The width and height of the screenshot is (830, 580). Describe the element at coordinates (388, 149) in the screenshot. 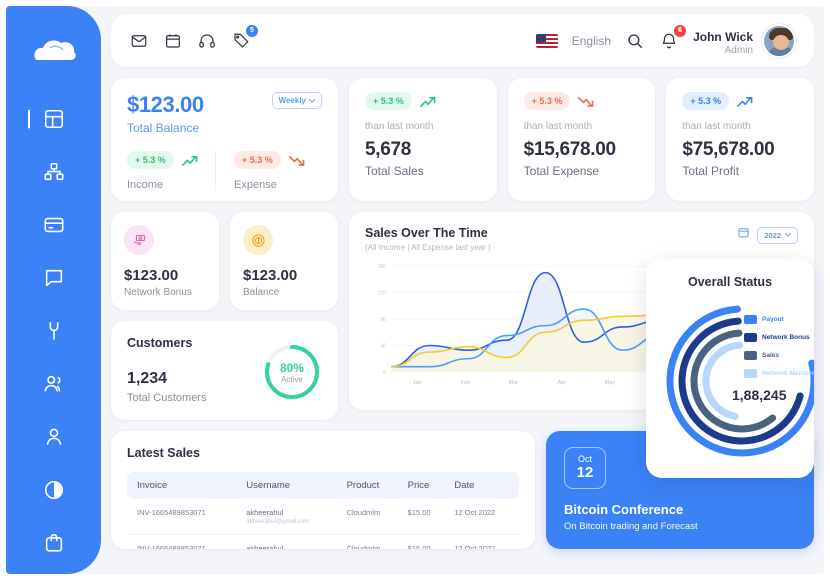

I see `sales-value: 5,678` at that location.